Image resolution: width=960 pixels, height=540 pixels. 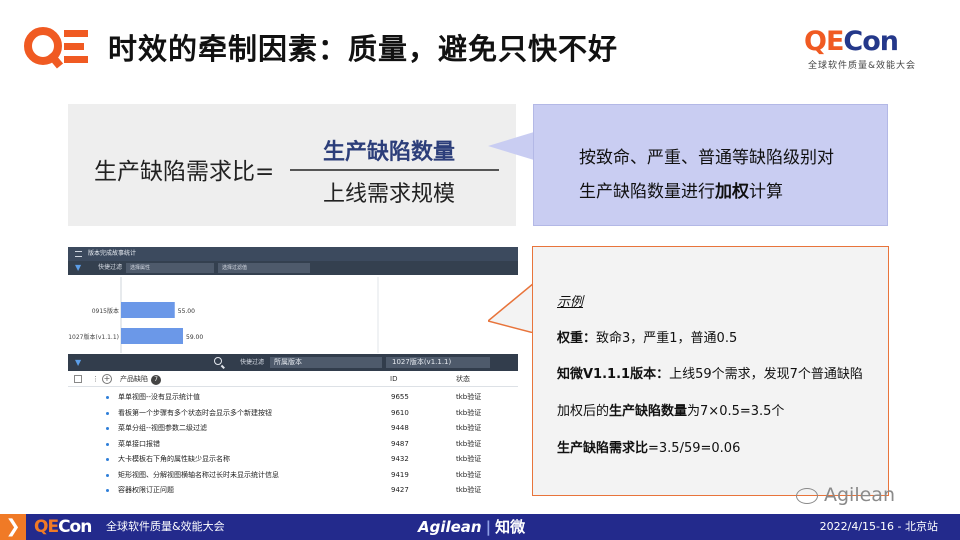 I want to click on chart-category-label: 0915版本, so click(x=105, y=311).